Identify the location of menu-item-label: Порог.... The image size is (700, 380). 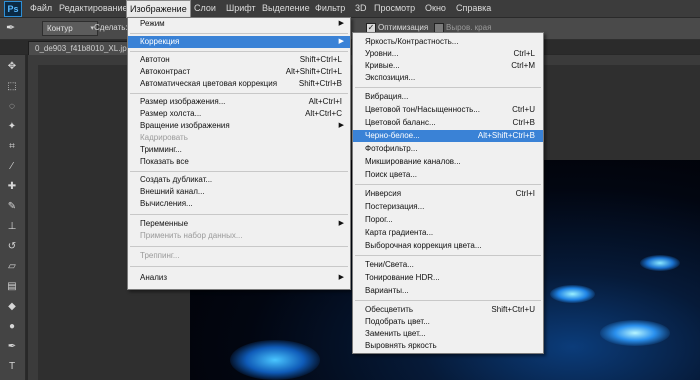
(379, 219).